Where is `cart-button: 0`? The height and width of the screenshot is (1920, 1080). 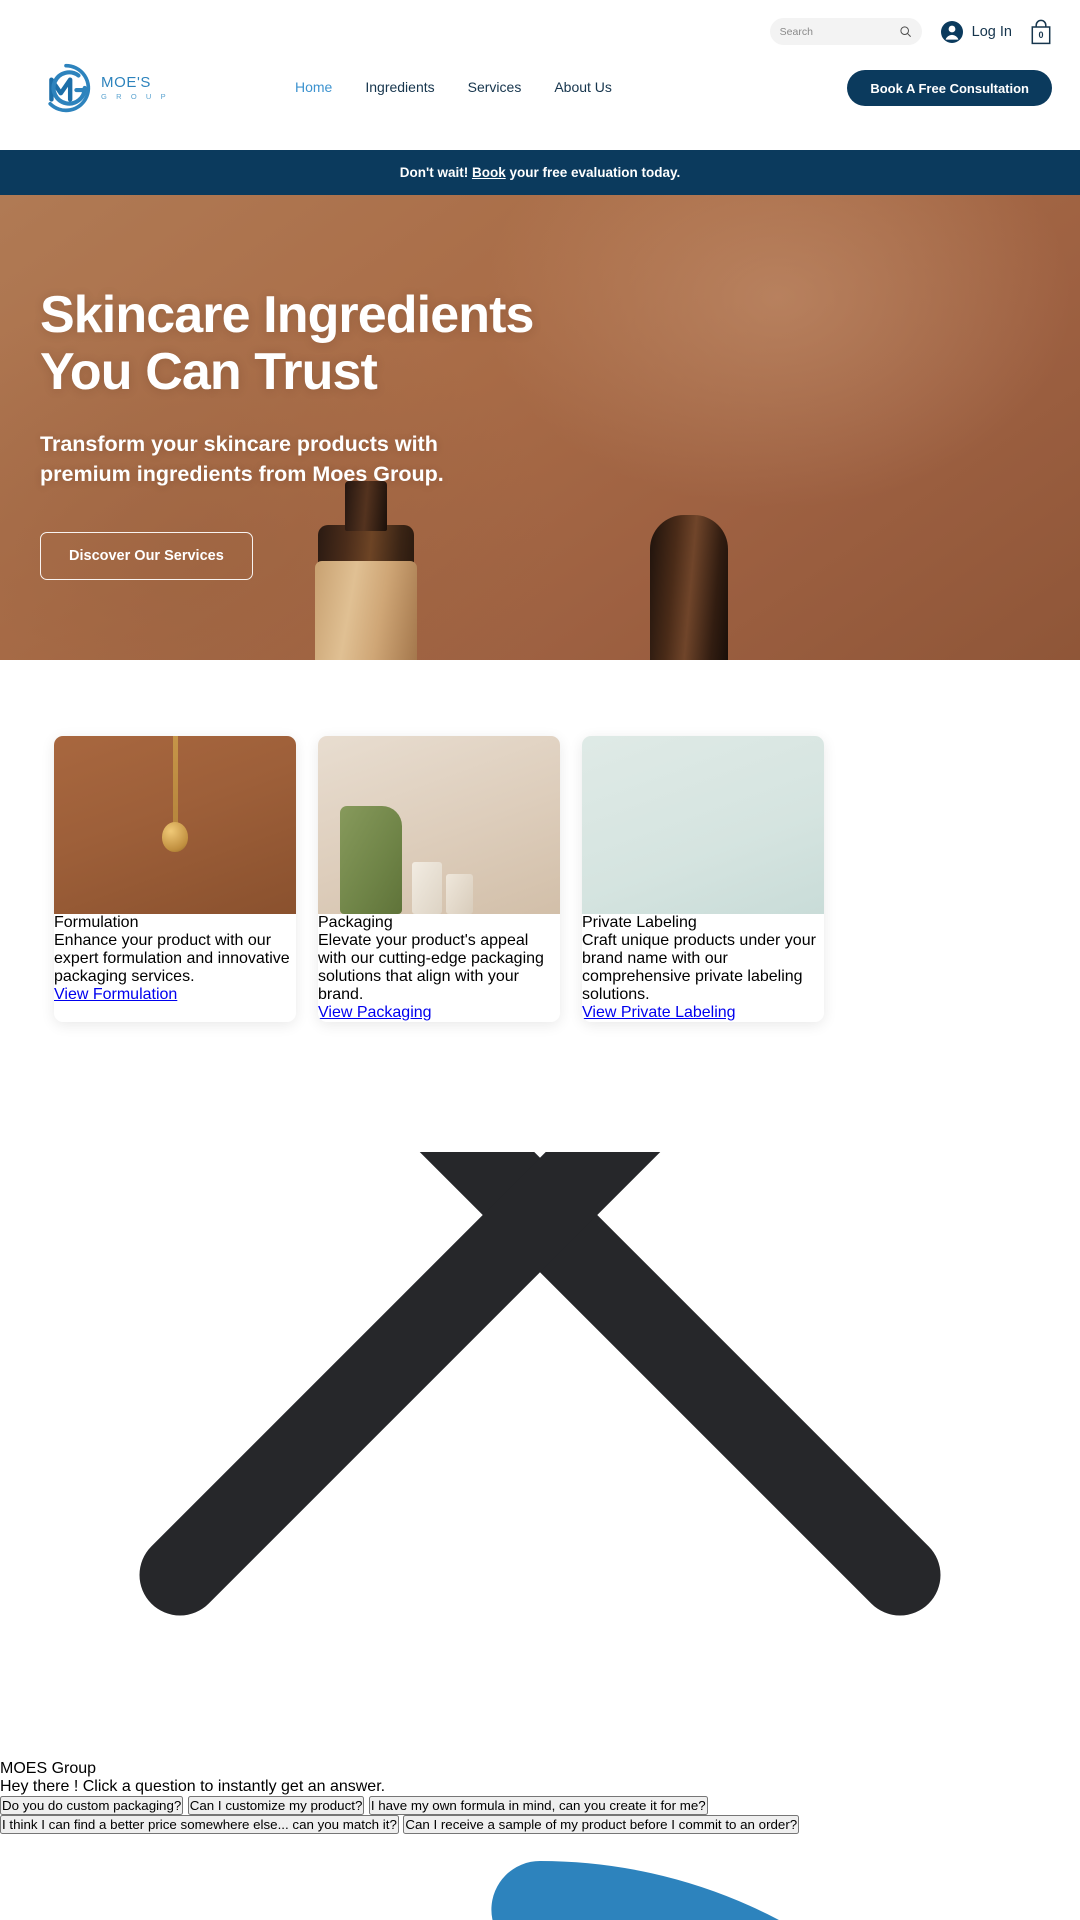 cart-button: 0 is located at coordinates (1041, 32).